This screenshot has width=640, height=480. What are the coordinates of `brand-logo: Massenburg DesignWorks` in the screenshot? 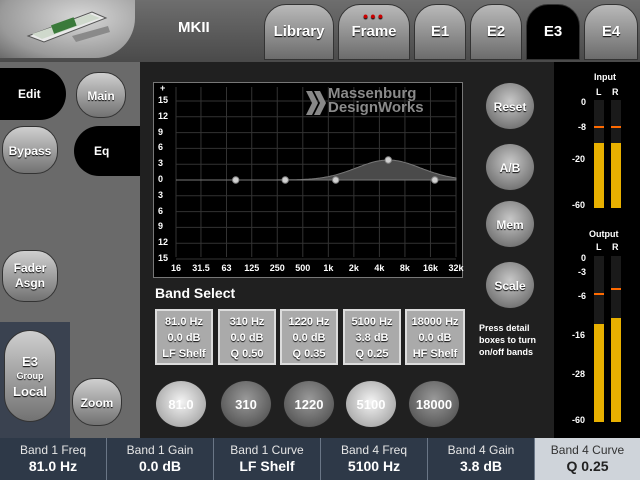 It's located at (379, 103).